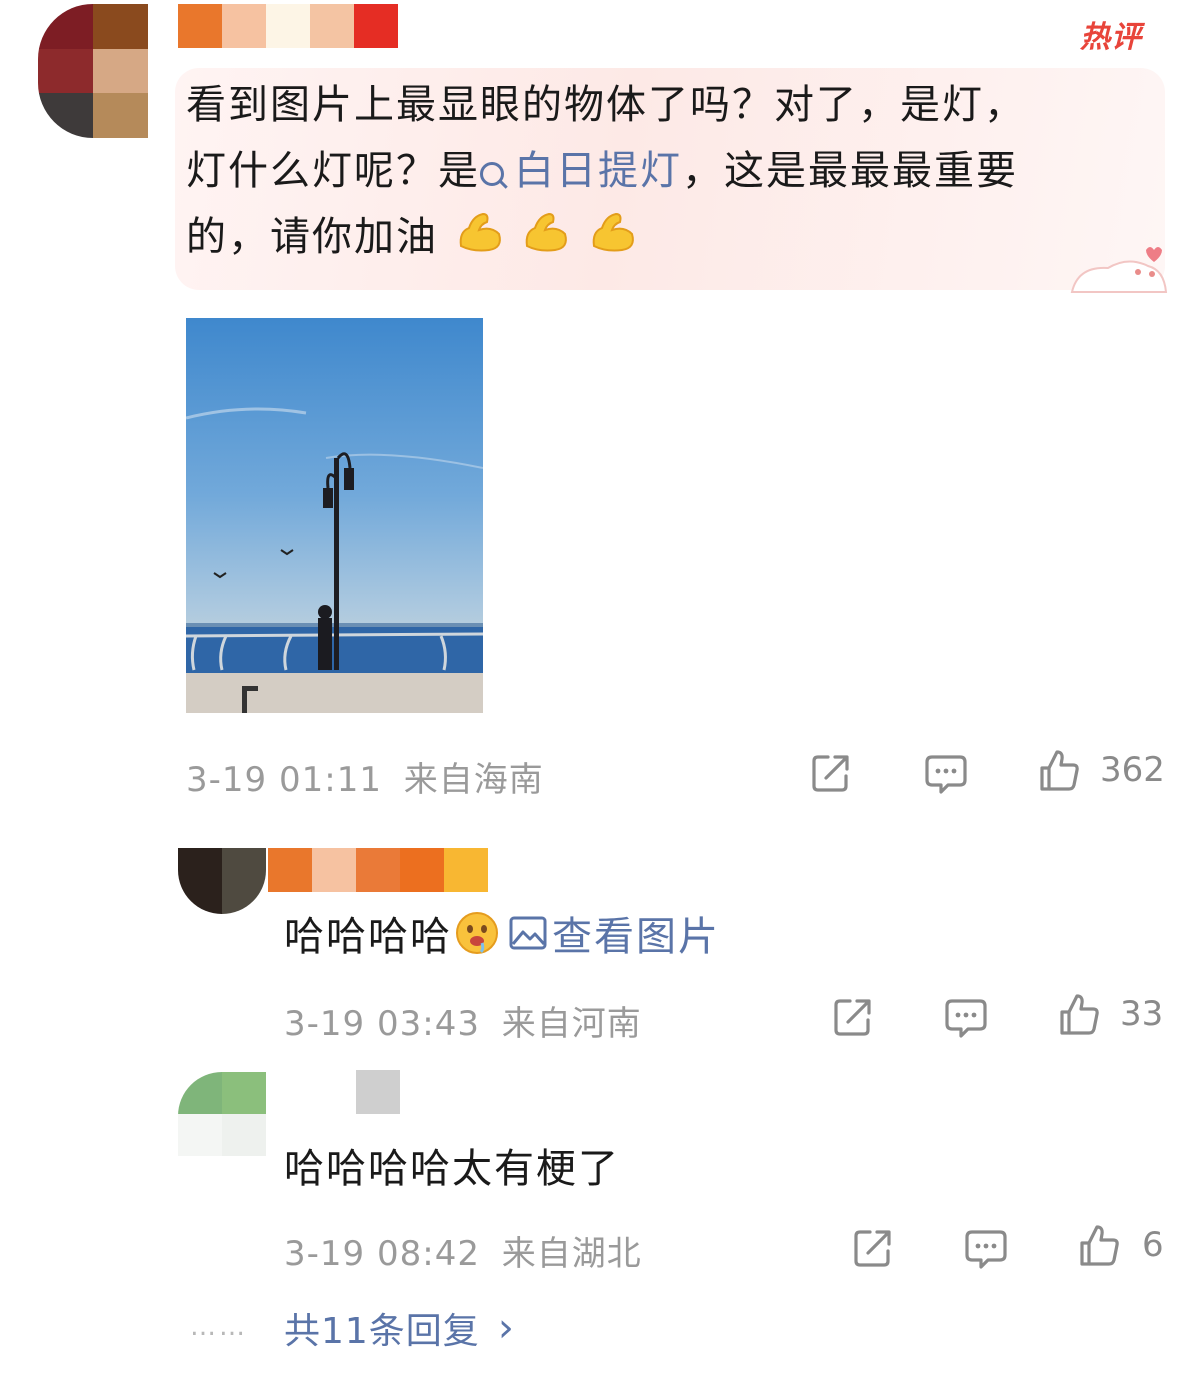  What do you see at coordinates (368, 937) in the screenshot?
I see `reply-text: 哈哈哈哈` at bounding box center [368, 937].